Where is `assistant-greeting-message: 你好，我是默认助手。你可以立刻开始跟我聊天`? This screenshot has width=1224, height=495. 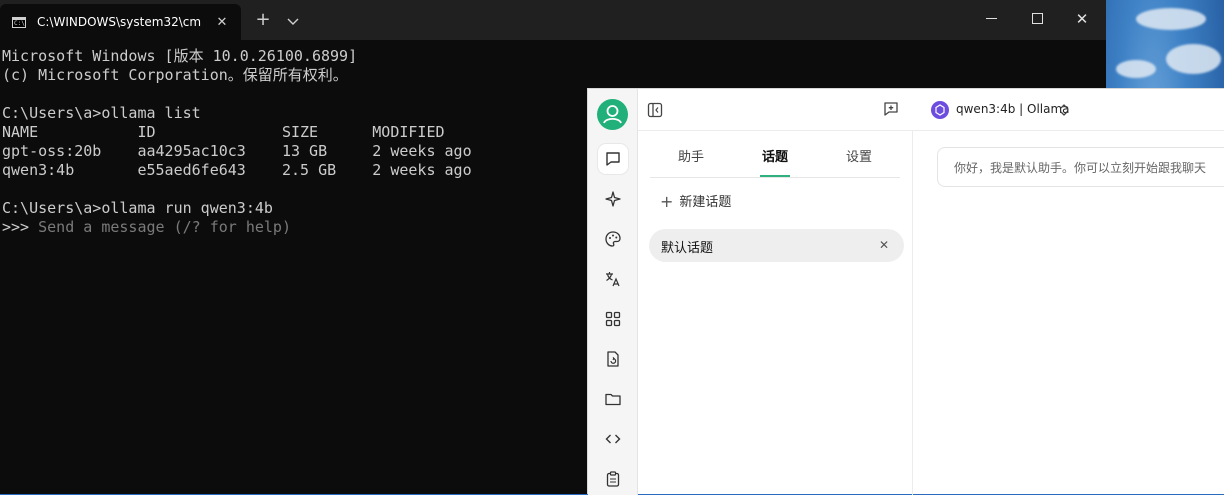 assistant-greeting-message: 你好，我是默认助手。你可以立刻开始跟我聊天 is located at coordinates (1080, 167).